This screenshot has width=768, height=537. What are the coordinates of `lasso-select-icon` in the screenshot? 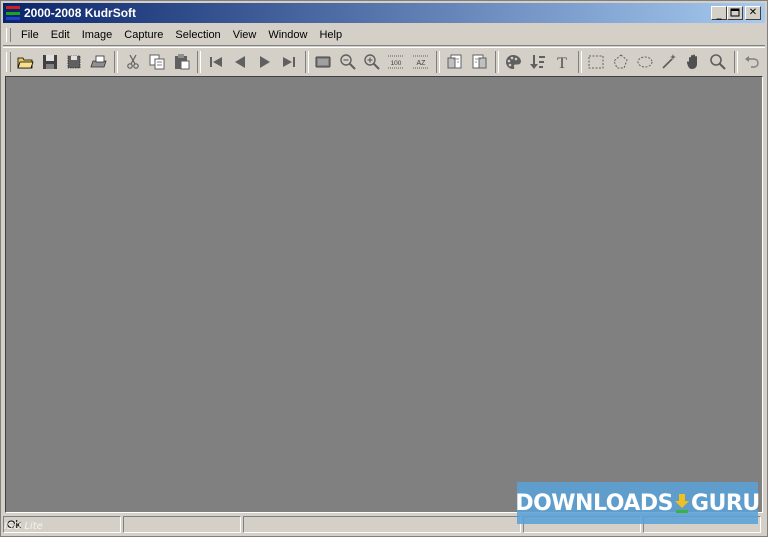 It's located at (620, 61).